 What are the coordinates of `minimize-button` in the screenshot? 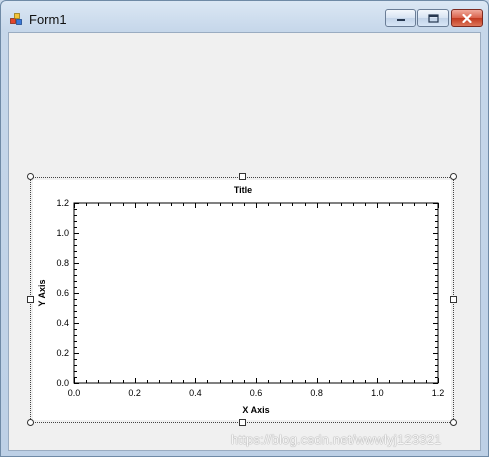 It's located at (400, 18).